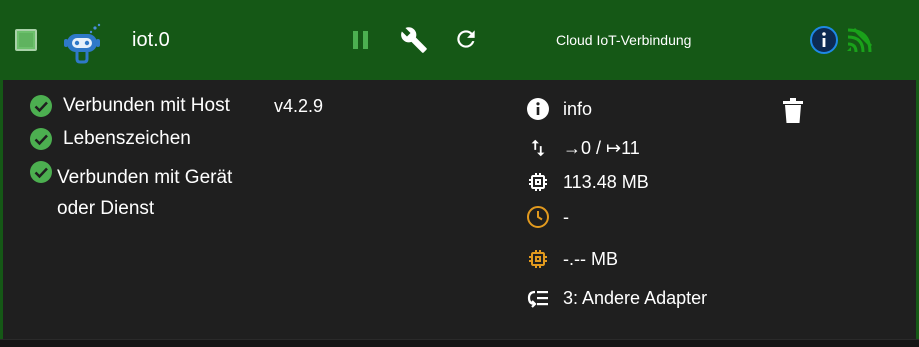  I want to click on instances-row: 3: Andere Adapter, so click(616, 298).